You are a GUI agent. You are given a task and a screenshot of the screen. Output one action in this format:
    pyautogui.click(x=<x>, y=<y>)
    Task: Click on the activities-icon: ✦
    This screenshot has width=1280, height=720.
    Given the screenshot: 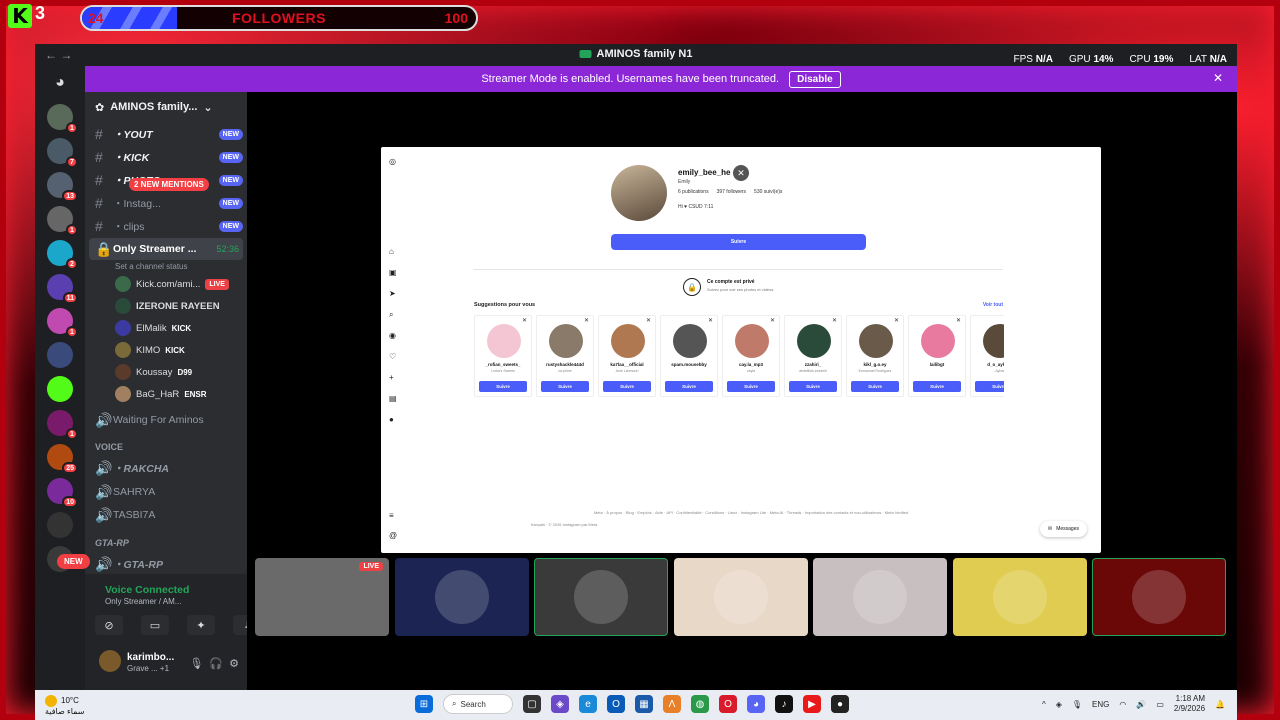 What is the action you would take?
    pyautogui.click(x=201, y=625)
    